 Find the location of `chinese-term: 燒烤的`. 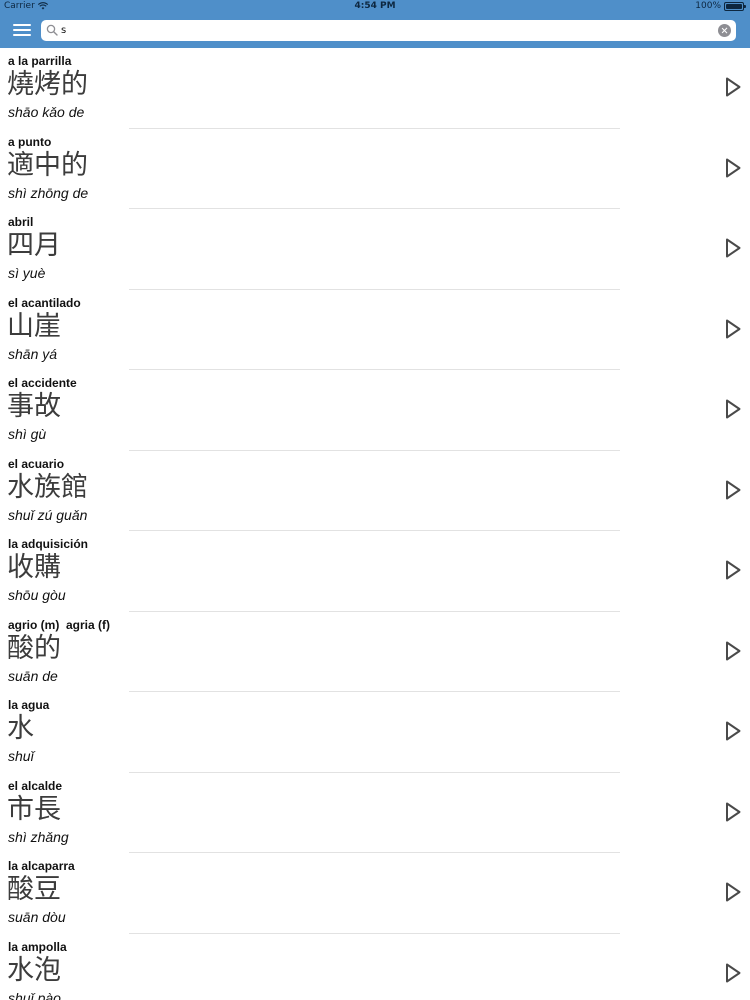

chinese-term: 燒烤的 is located at coordinates (47, 84).